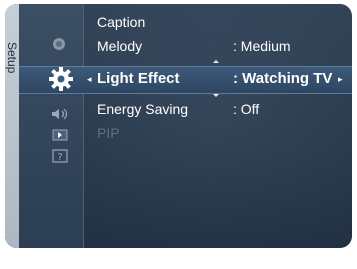 Image resolution: width=357 pixels, height=269 pixels. What do you see at coordinates (61, 79) in the screenshot?
I see `setup-gear-icon` at bounding box center [61, 79].